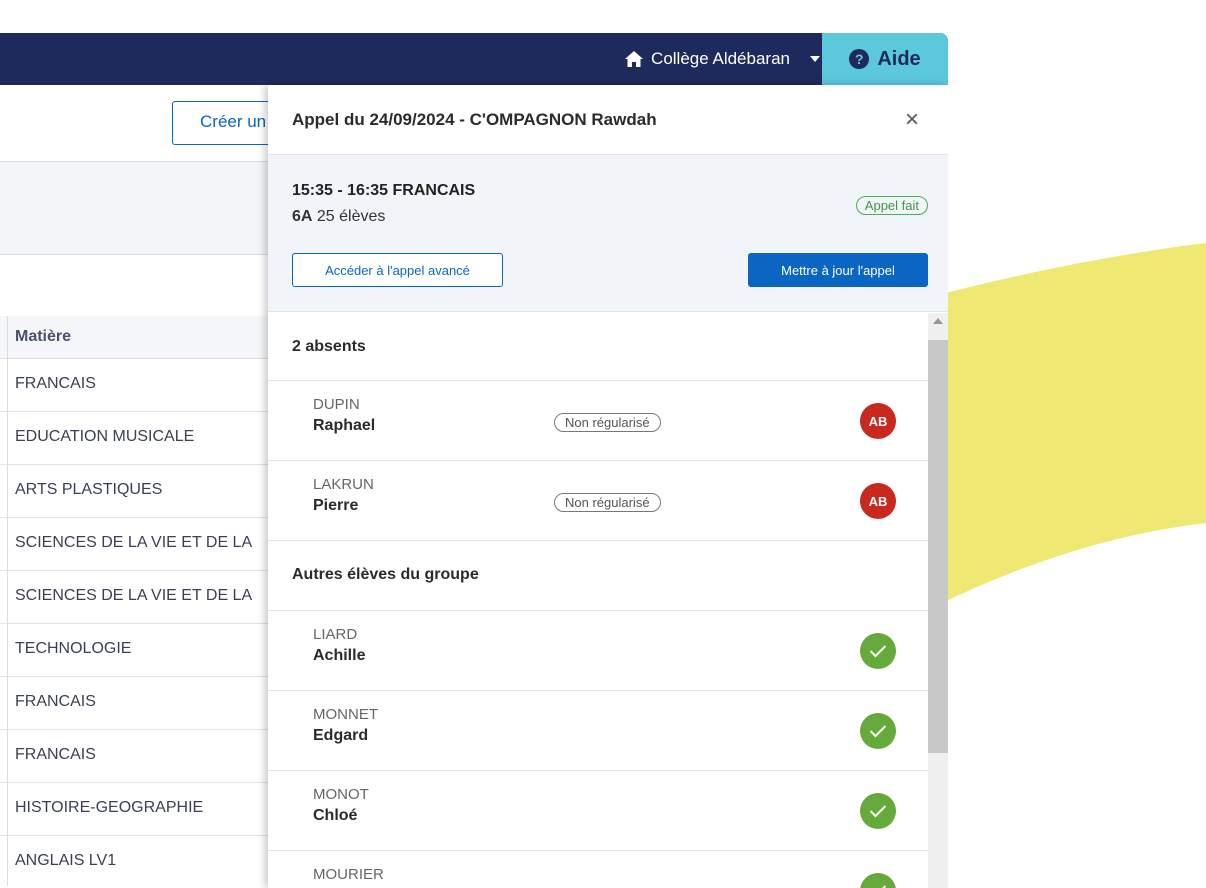  What do you see at coordinates (343, 484) in the screenshot?
I see `student-last-name: LAKRUN` at bounding box center [343, 484].